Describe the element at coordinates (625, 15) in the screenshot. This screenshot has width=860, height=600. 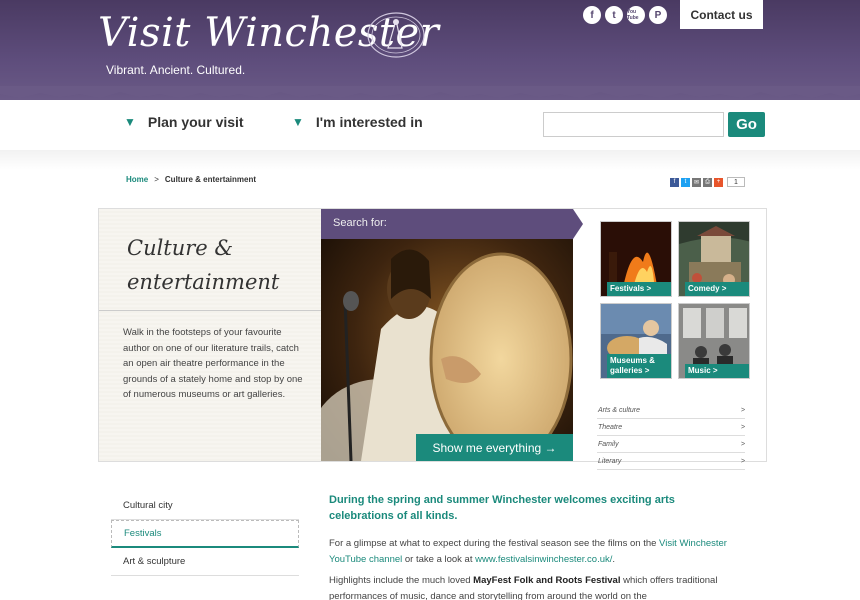
I see `social-links: f t You Tube P` at that location.